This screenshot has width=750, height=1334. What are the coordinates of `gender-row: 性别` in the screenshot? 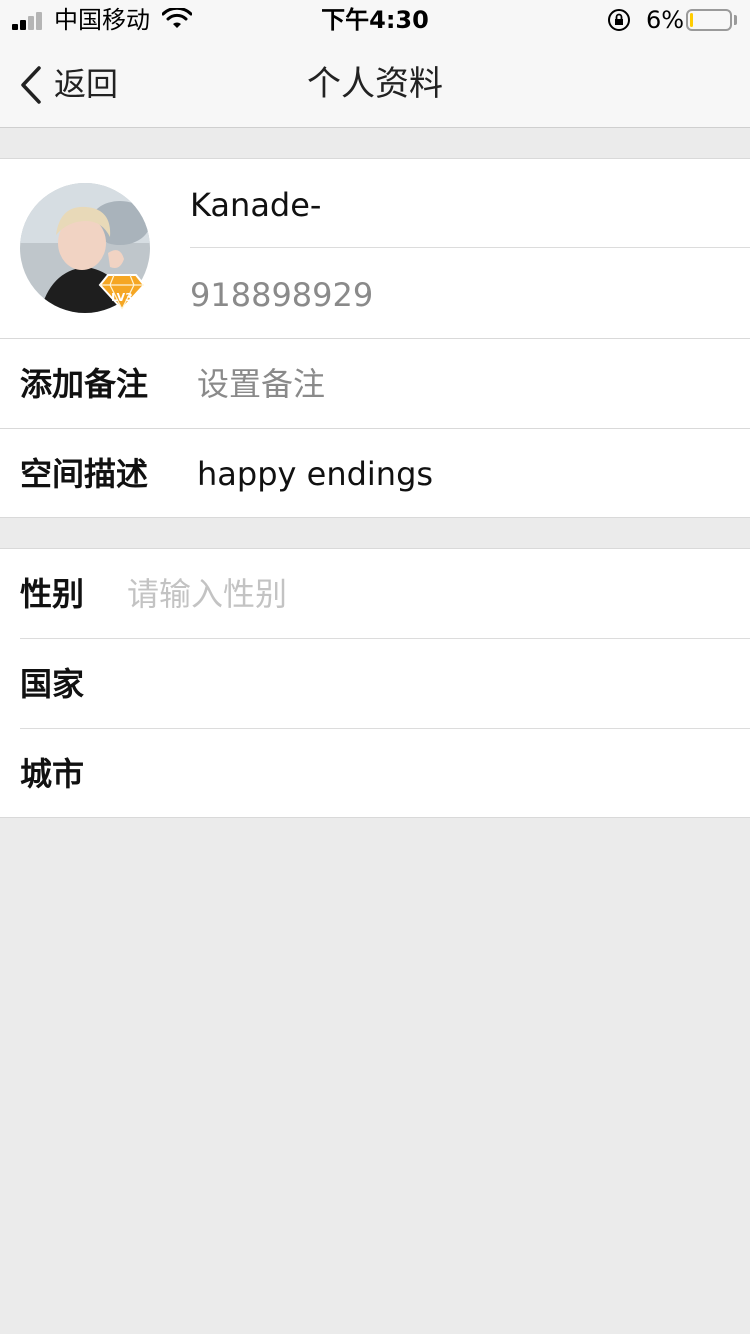 It's located at (375, 594).